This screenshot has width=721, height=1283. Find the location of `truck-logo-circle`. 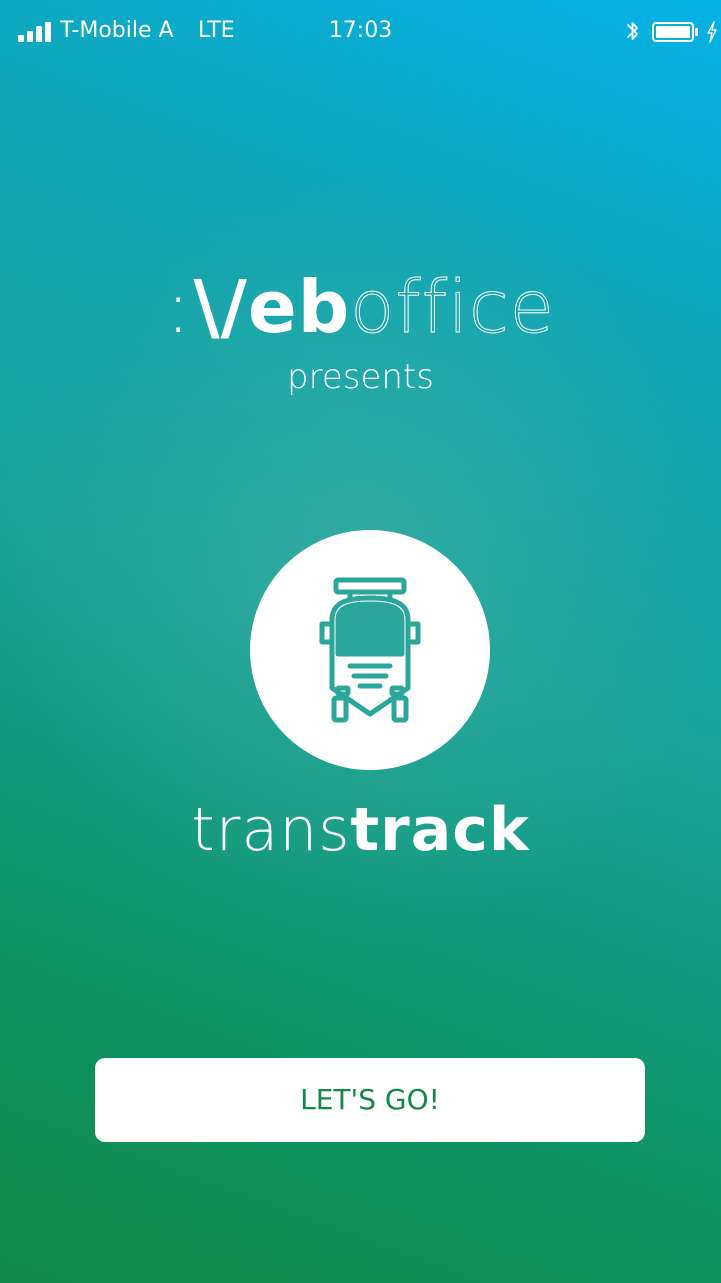

truck-logo-circle is located at coordinates (370, 650).